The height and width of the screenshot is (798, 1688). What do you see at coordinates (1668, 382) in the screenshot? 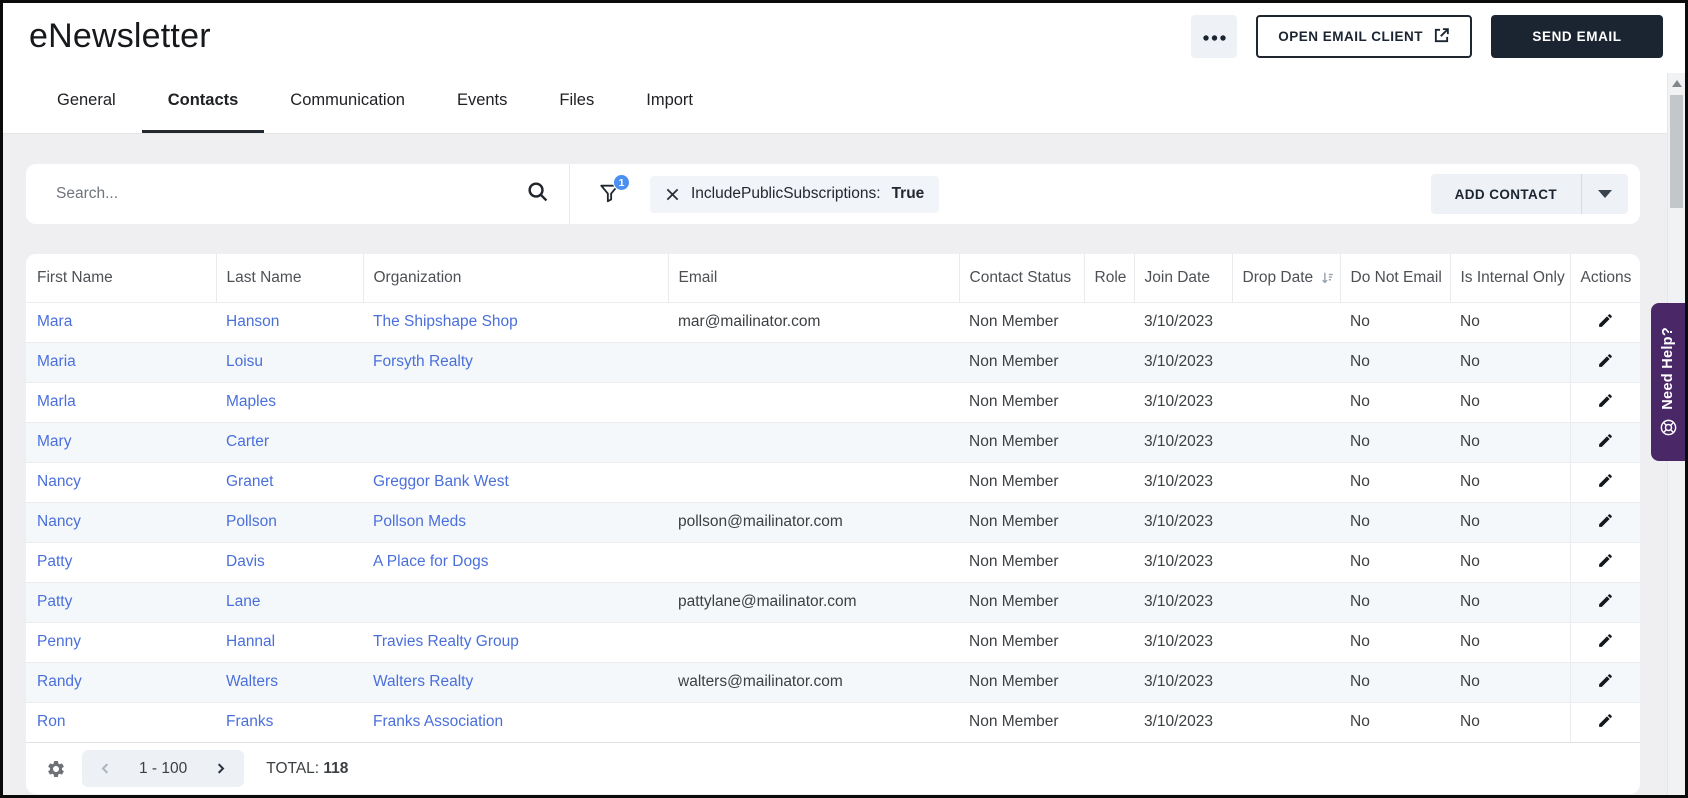
I see `need-help-tab: Need Help?` at bounding box center [1668, 382].